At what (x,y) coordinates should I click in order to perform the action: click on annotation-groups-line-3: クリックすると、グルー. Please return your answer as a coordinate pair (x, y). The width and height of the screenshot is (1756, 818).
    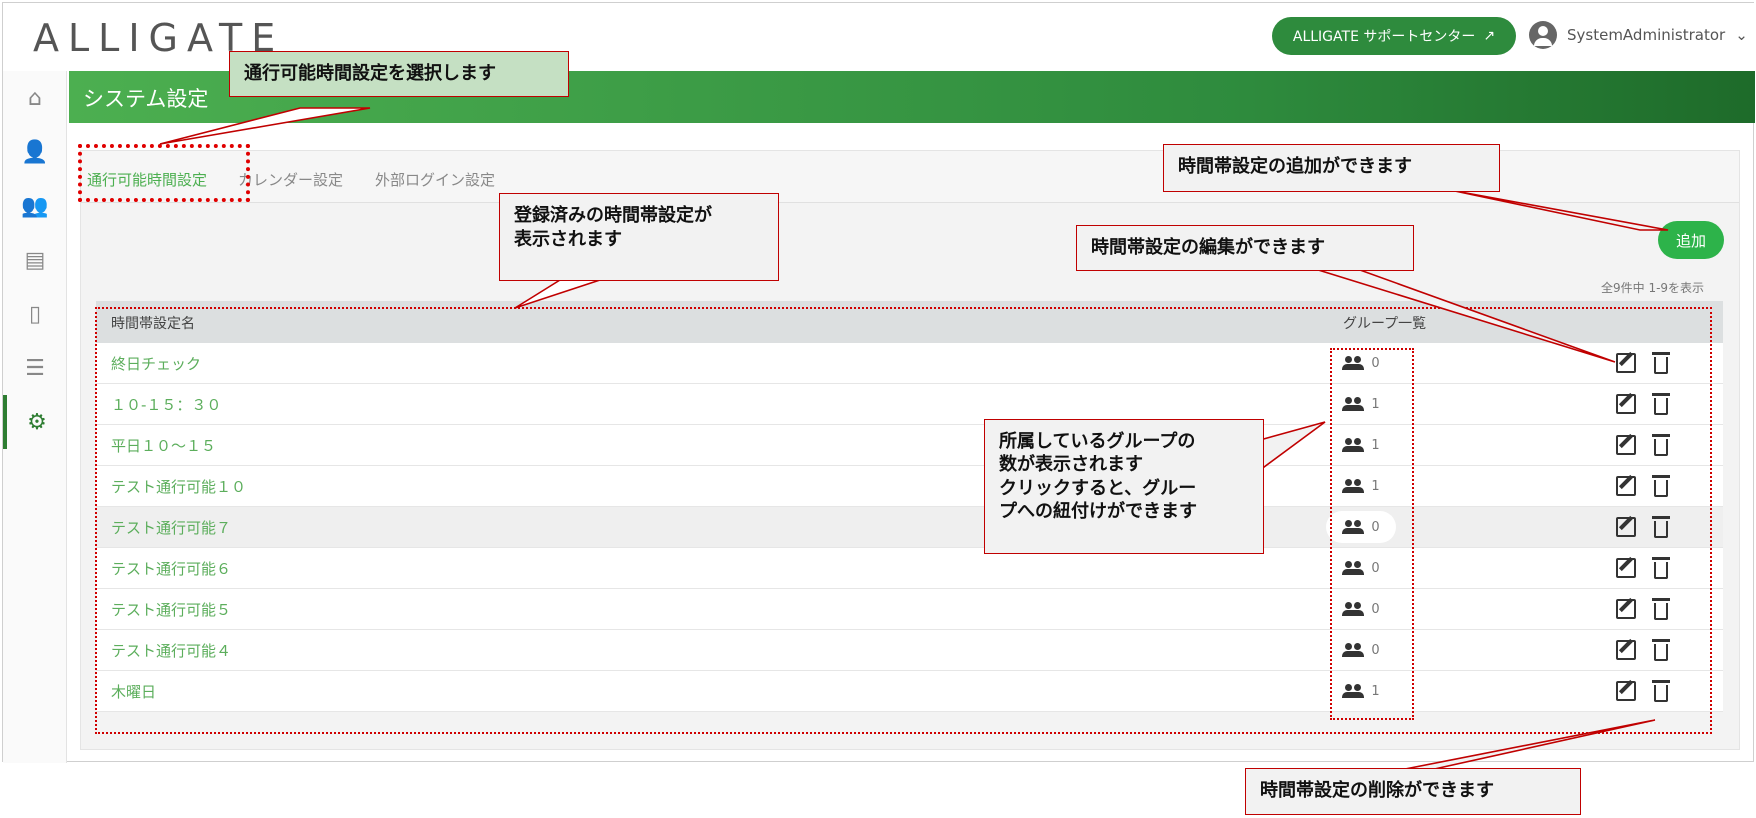
    Looking at the image, I should click on (1098, 488).